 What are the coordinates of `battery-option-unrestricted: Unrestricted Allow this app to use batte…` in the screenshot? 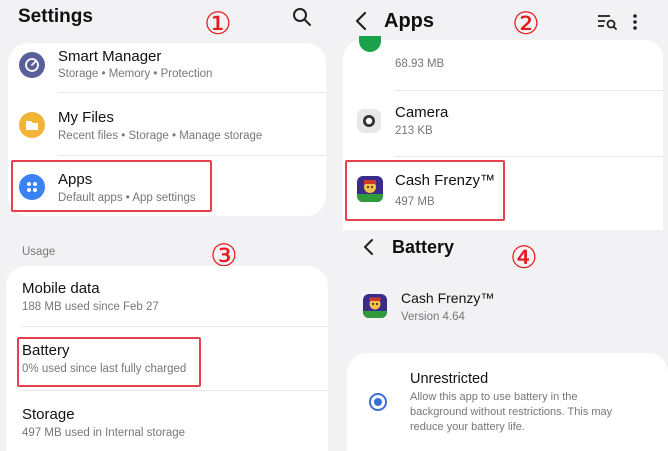 It's located at (507, 402).